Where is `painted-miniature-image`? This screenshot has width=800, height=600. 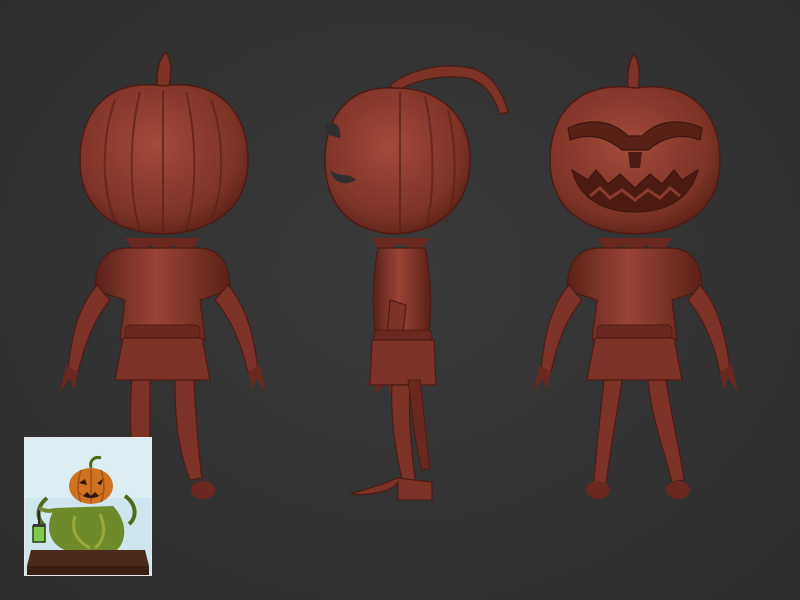
painted-miniature-image is located at coordinates (88, 506).